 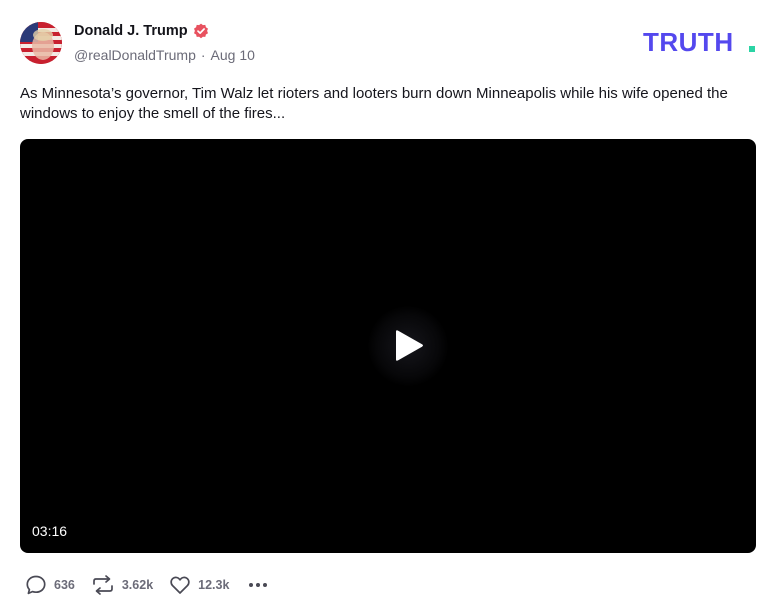 I want to click on name-row: Donald J. Trump, so click(x=141, y=31).